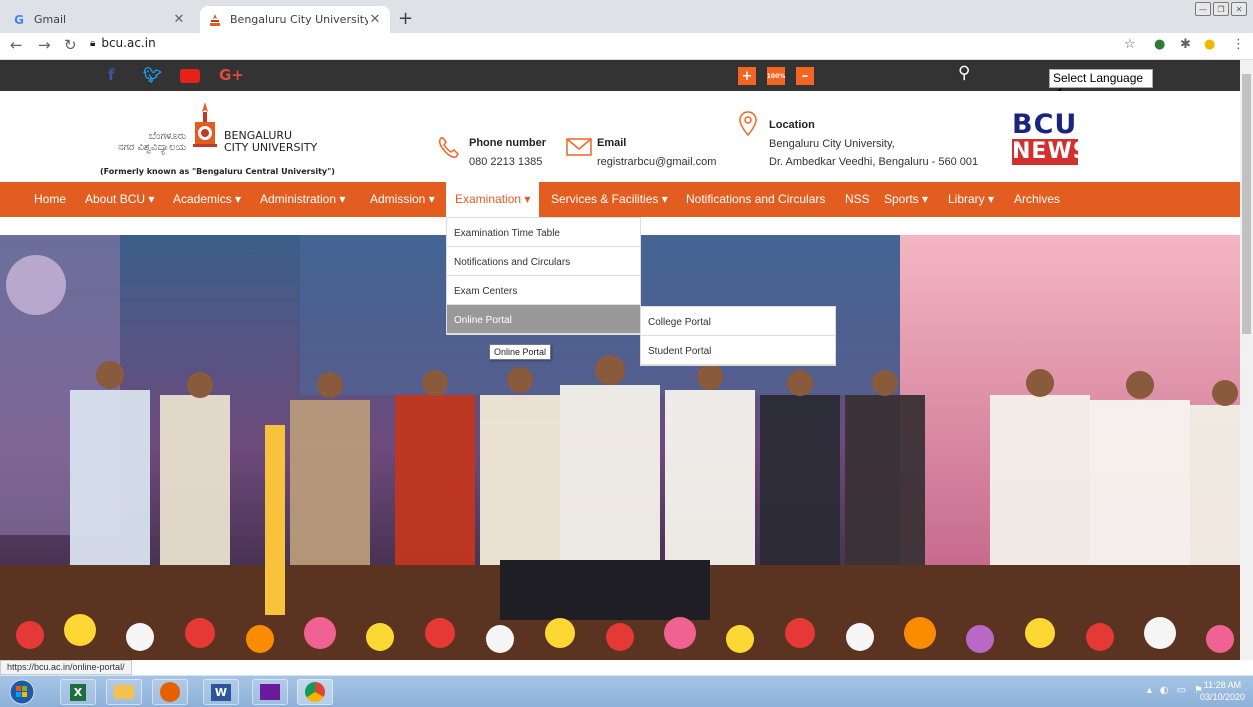 This screenshot has width=1253, height=707. I want to click on address-bar: 🔒︎ bcu.ac.in, so click(123, 43).